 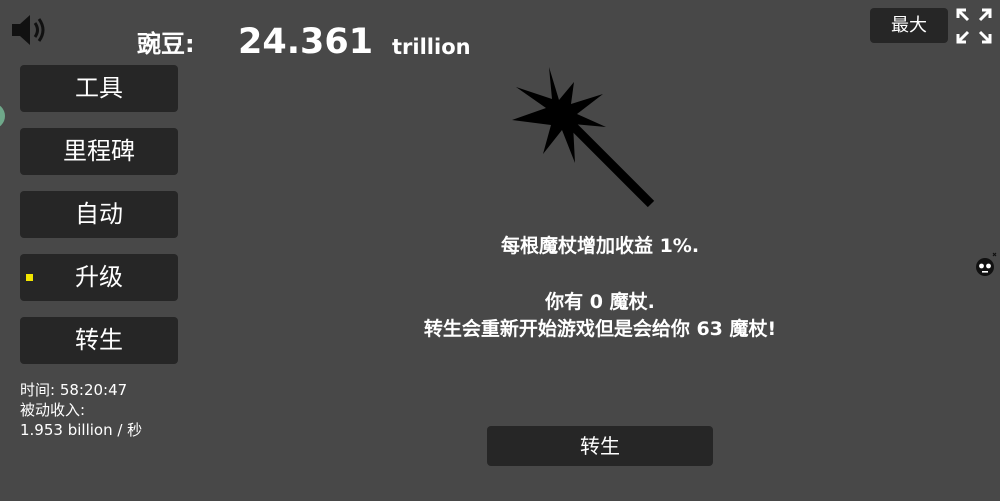 I want to click on menu-prestige-label: 转生, so click(x=99, y=340).